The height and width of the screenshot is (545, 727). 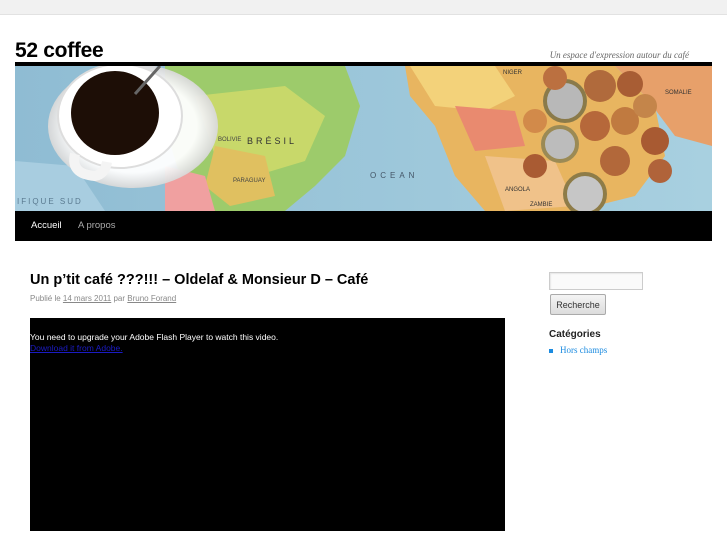 What do you see at coordinates (46, 225) in the screenshot?
I see `nav-item-accueil: Accueil` at bounding box center [46, 225].